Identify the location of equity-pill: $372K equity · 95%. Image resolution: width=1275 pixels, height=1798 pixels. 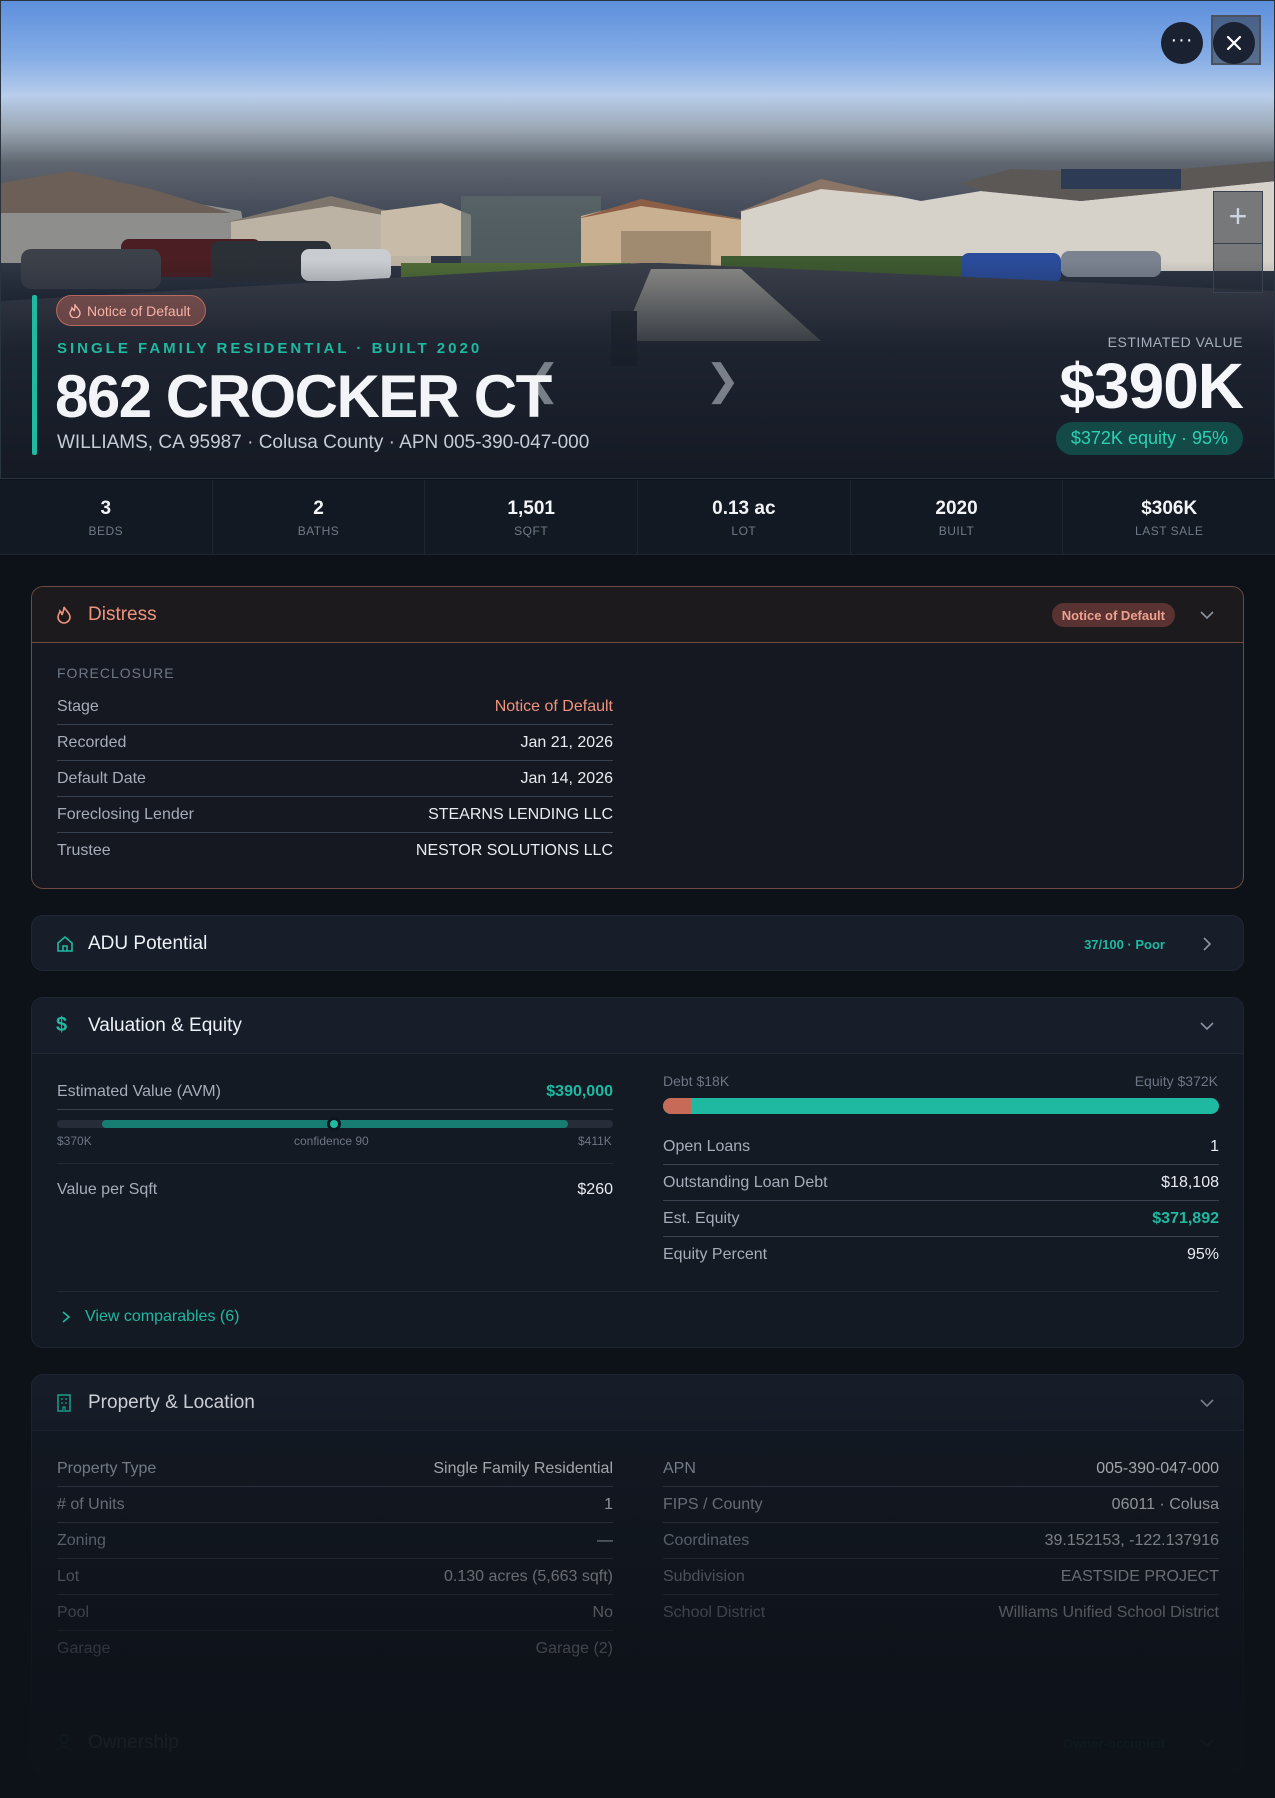
(1149, 438).